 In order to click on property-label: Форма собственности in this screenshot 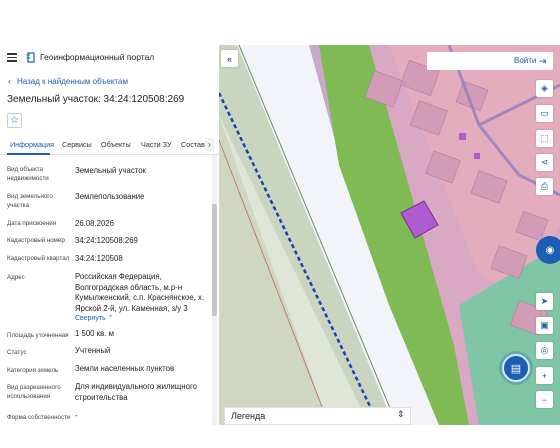, I will do `click(39, 417)`.